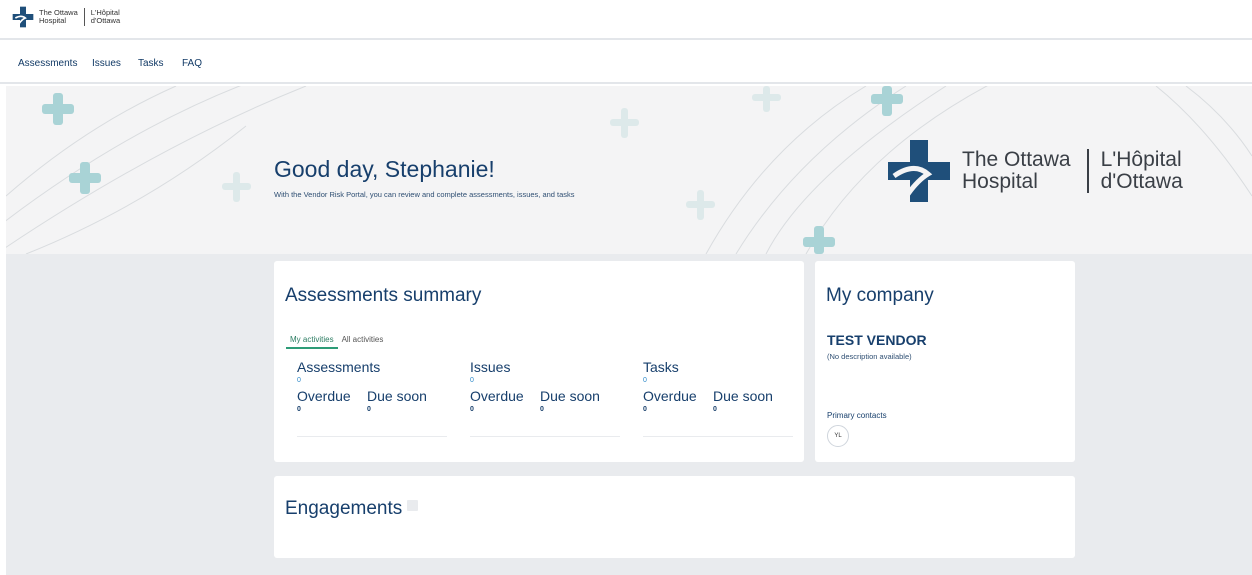  Describe the element at coordinates (344, 508) in the screenshot. I see `engagements-title: Engagements` at that location.